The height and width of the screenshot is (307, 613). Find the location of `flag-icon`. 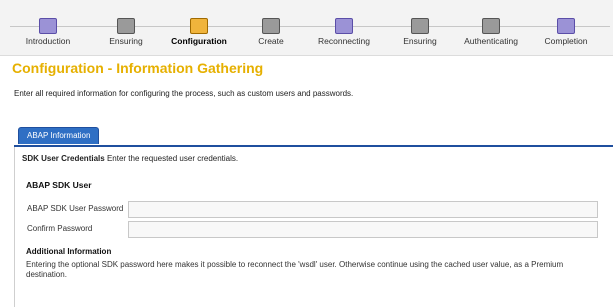

flag-icon is located at coordinates (566, 26).